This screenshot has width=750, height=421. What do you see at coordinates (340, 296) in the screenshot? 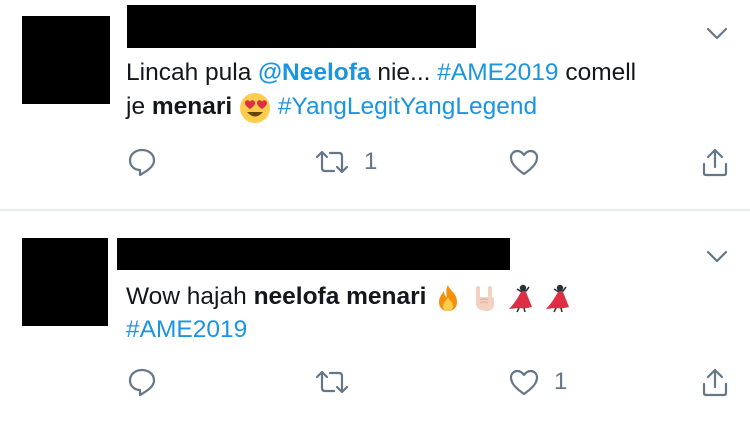
I see `tweet-text-bold: neelofa menari` at bounding box center [340, 296].